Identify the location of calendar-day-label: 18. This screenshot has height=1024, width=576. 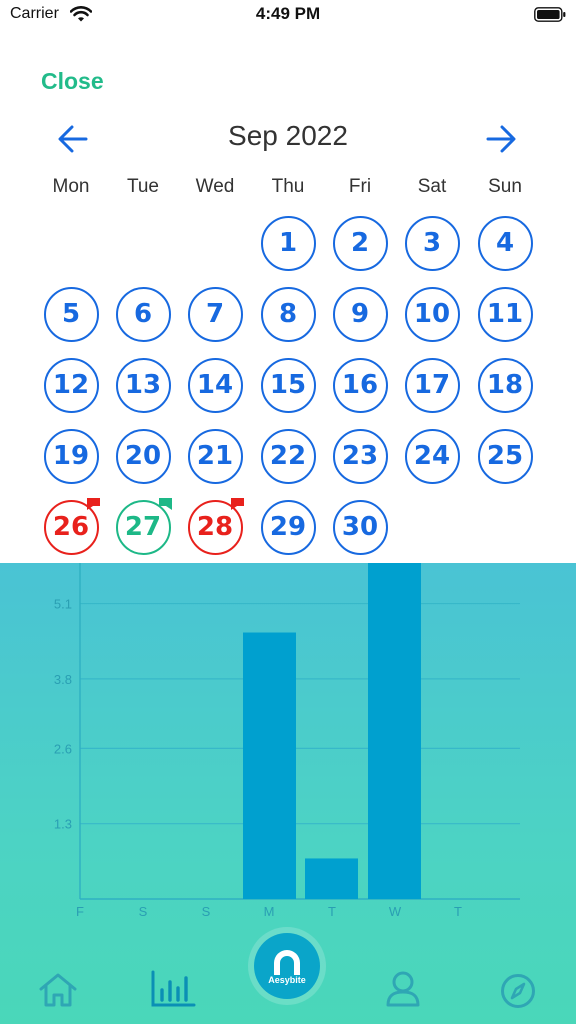
(505, 385).